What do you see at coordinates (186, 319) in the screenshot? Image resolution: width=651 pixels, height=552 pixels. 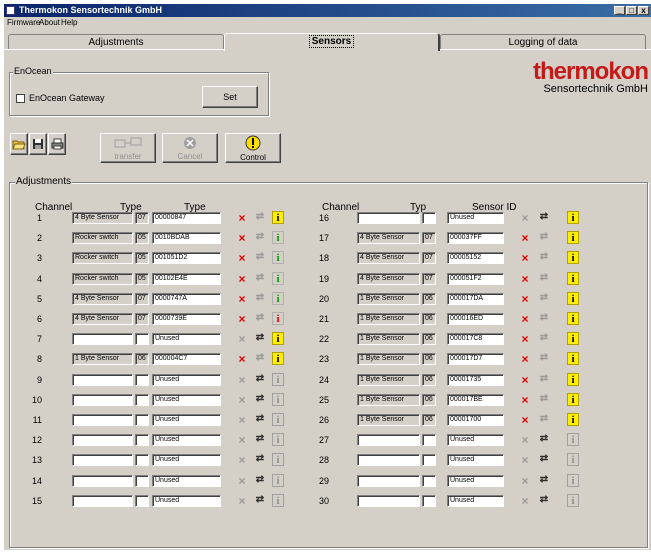 I see `sensor-id-field: 0000739E` at bounding box center [186, 319].